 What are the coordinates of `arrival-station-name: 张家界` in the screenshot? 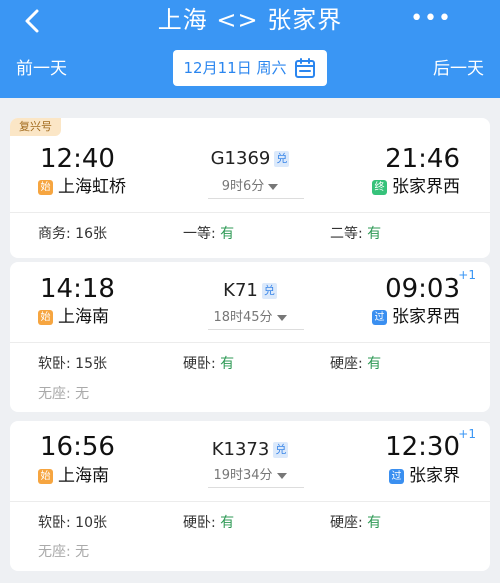 It's located at (434, 476).